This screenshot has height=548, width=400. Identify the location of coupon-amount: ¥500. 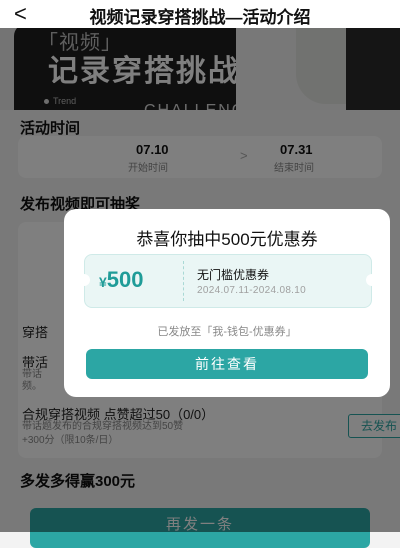
(121, 280).